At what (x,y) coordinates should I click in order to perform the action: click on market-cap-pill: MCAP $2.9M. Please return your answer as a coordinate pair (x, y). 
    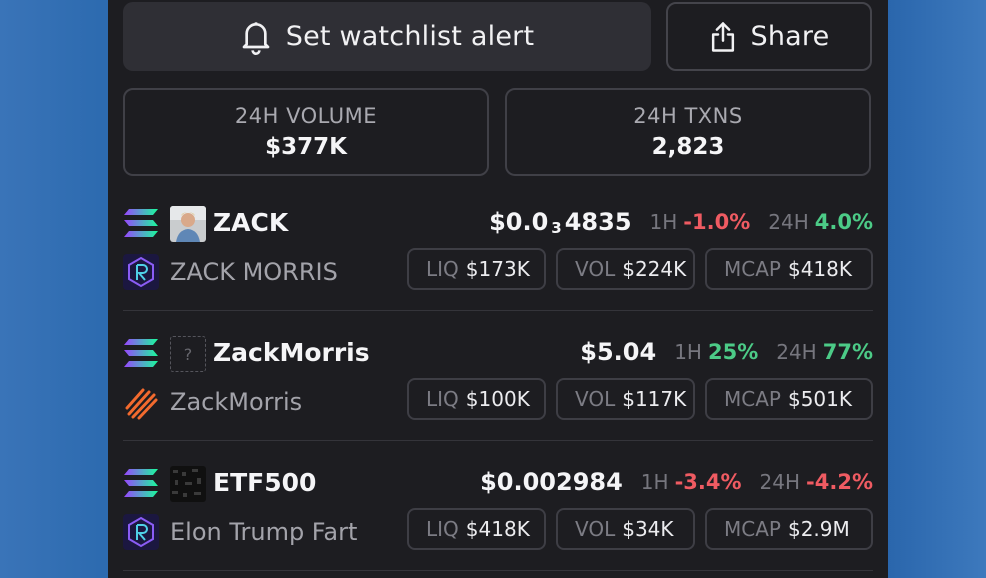
    Looking at the image, I should click on (789, 529).